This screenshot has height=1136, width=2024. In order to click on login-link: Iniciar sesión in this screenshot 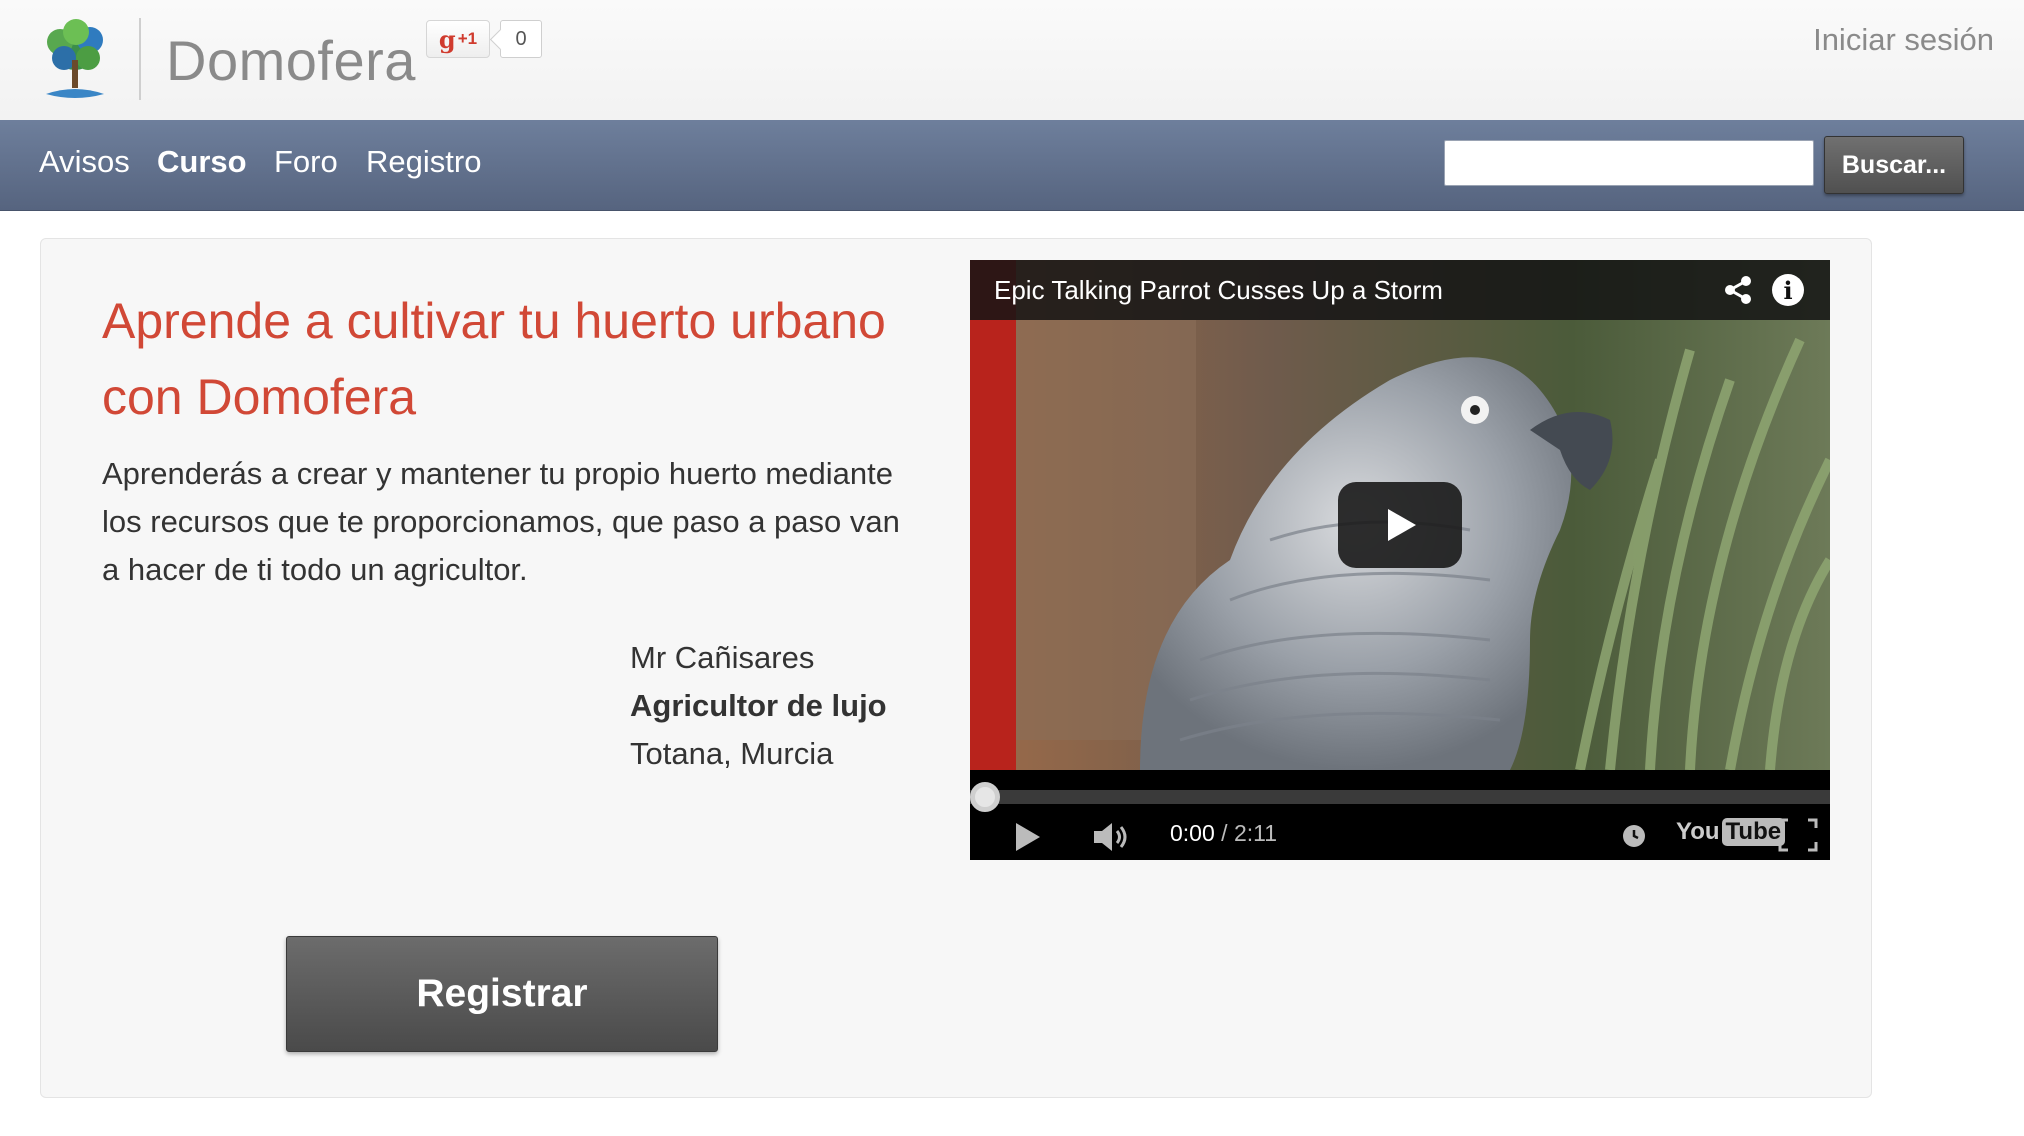, I will do `click(1903, 40)`.